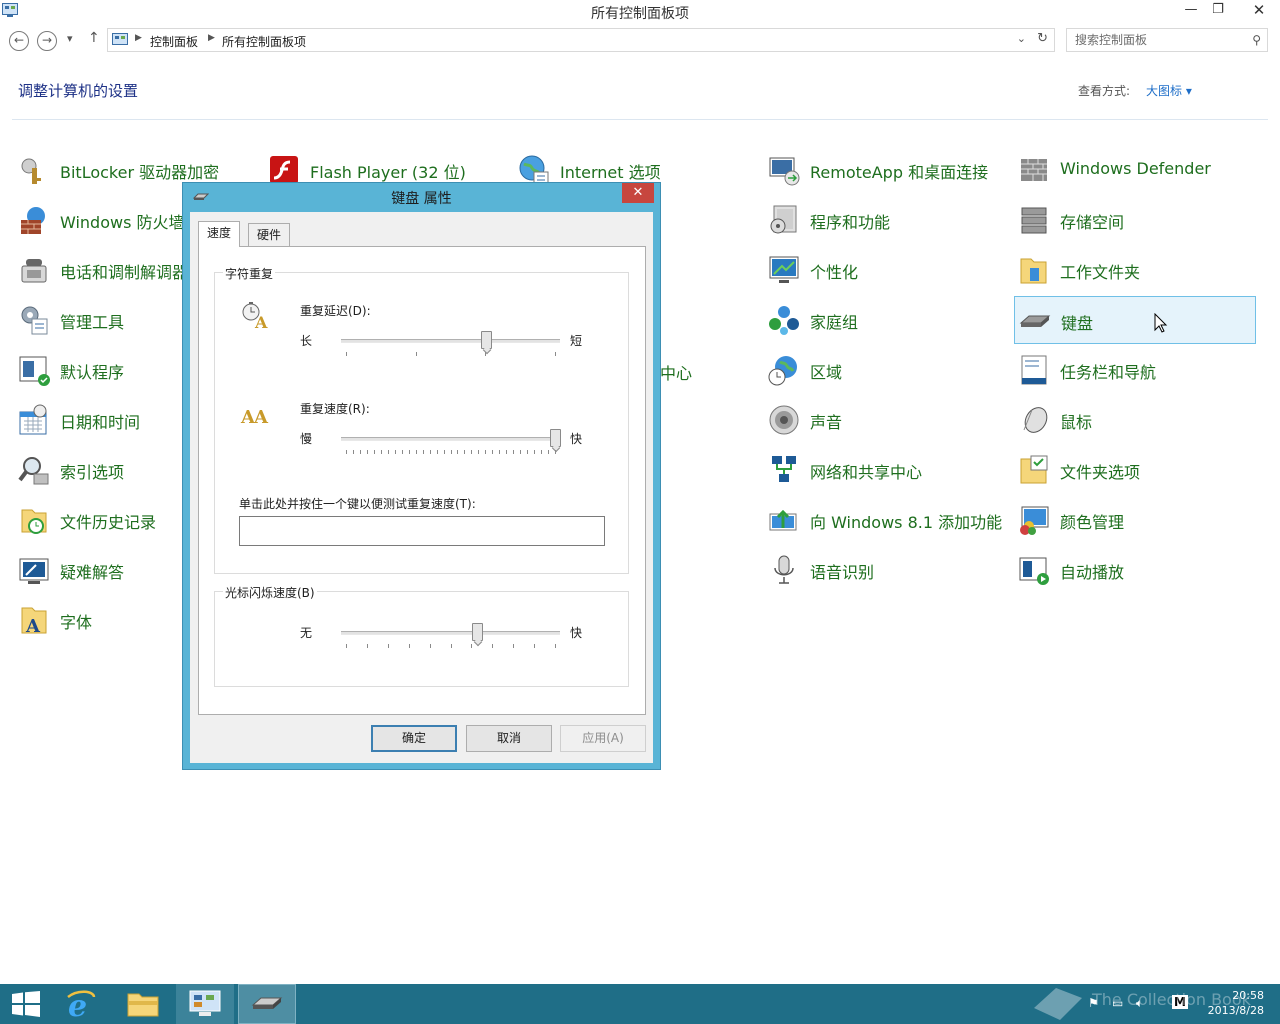  What do you see at coordinates (1042, 38) in the screenshot?
I see `refresh-icon: ↻` at bounding box center [1042, 38].